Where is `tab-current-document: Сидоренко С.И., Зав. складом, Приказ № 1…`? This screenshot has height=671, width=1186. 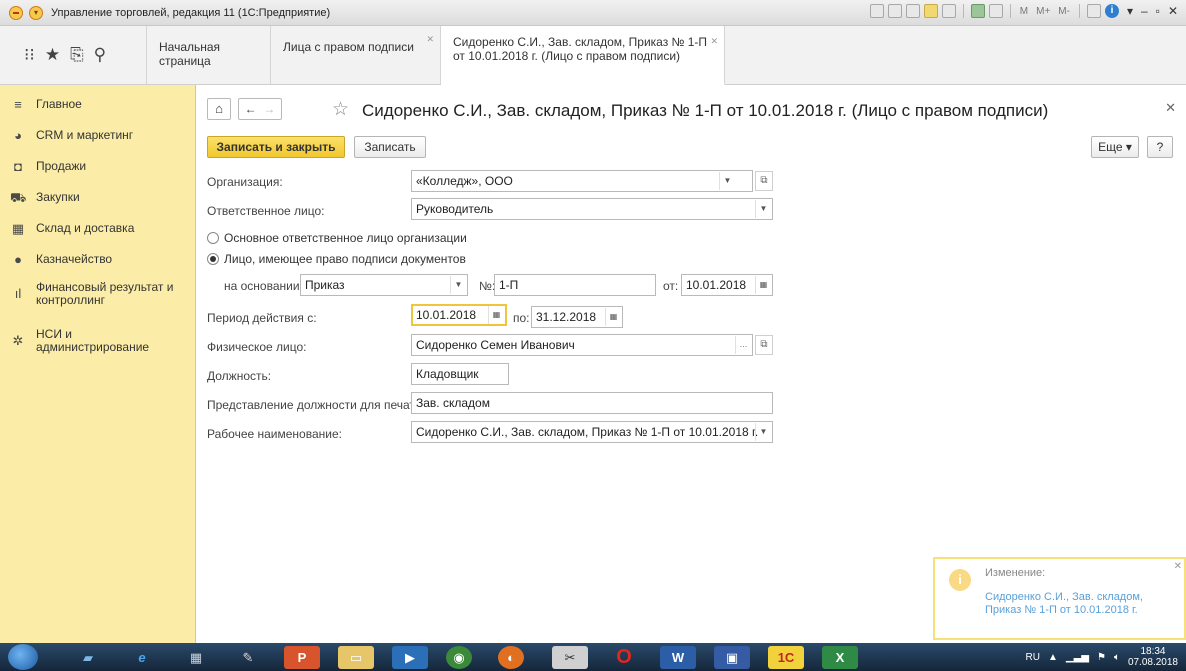
tab-current-document: Сидоренко С.И., Зав. складом, Приказ № 1… is located at coordinates (583, 55).